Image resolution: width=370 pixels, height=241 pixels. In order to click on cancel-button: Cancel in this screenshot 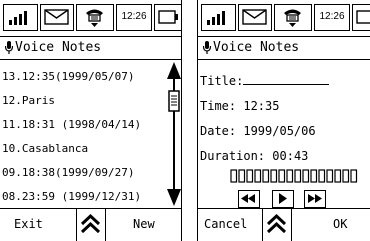, I will do `click(225, 224)`.